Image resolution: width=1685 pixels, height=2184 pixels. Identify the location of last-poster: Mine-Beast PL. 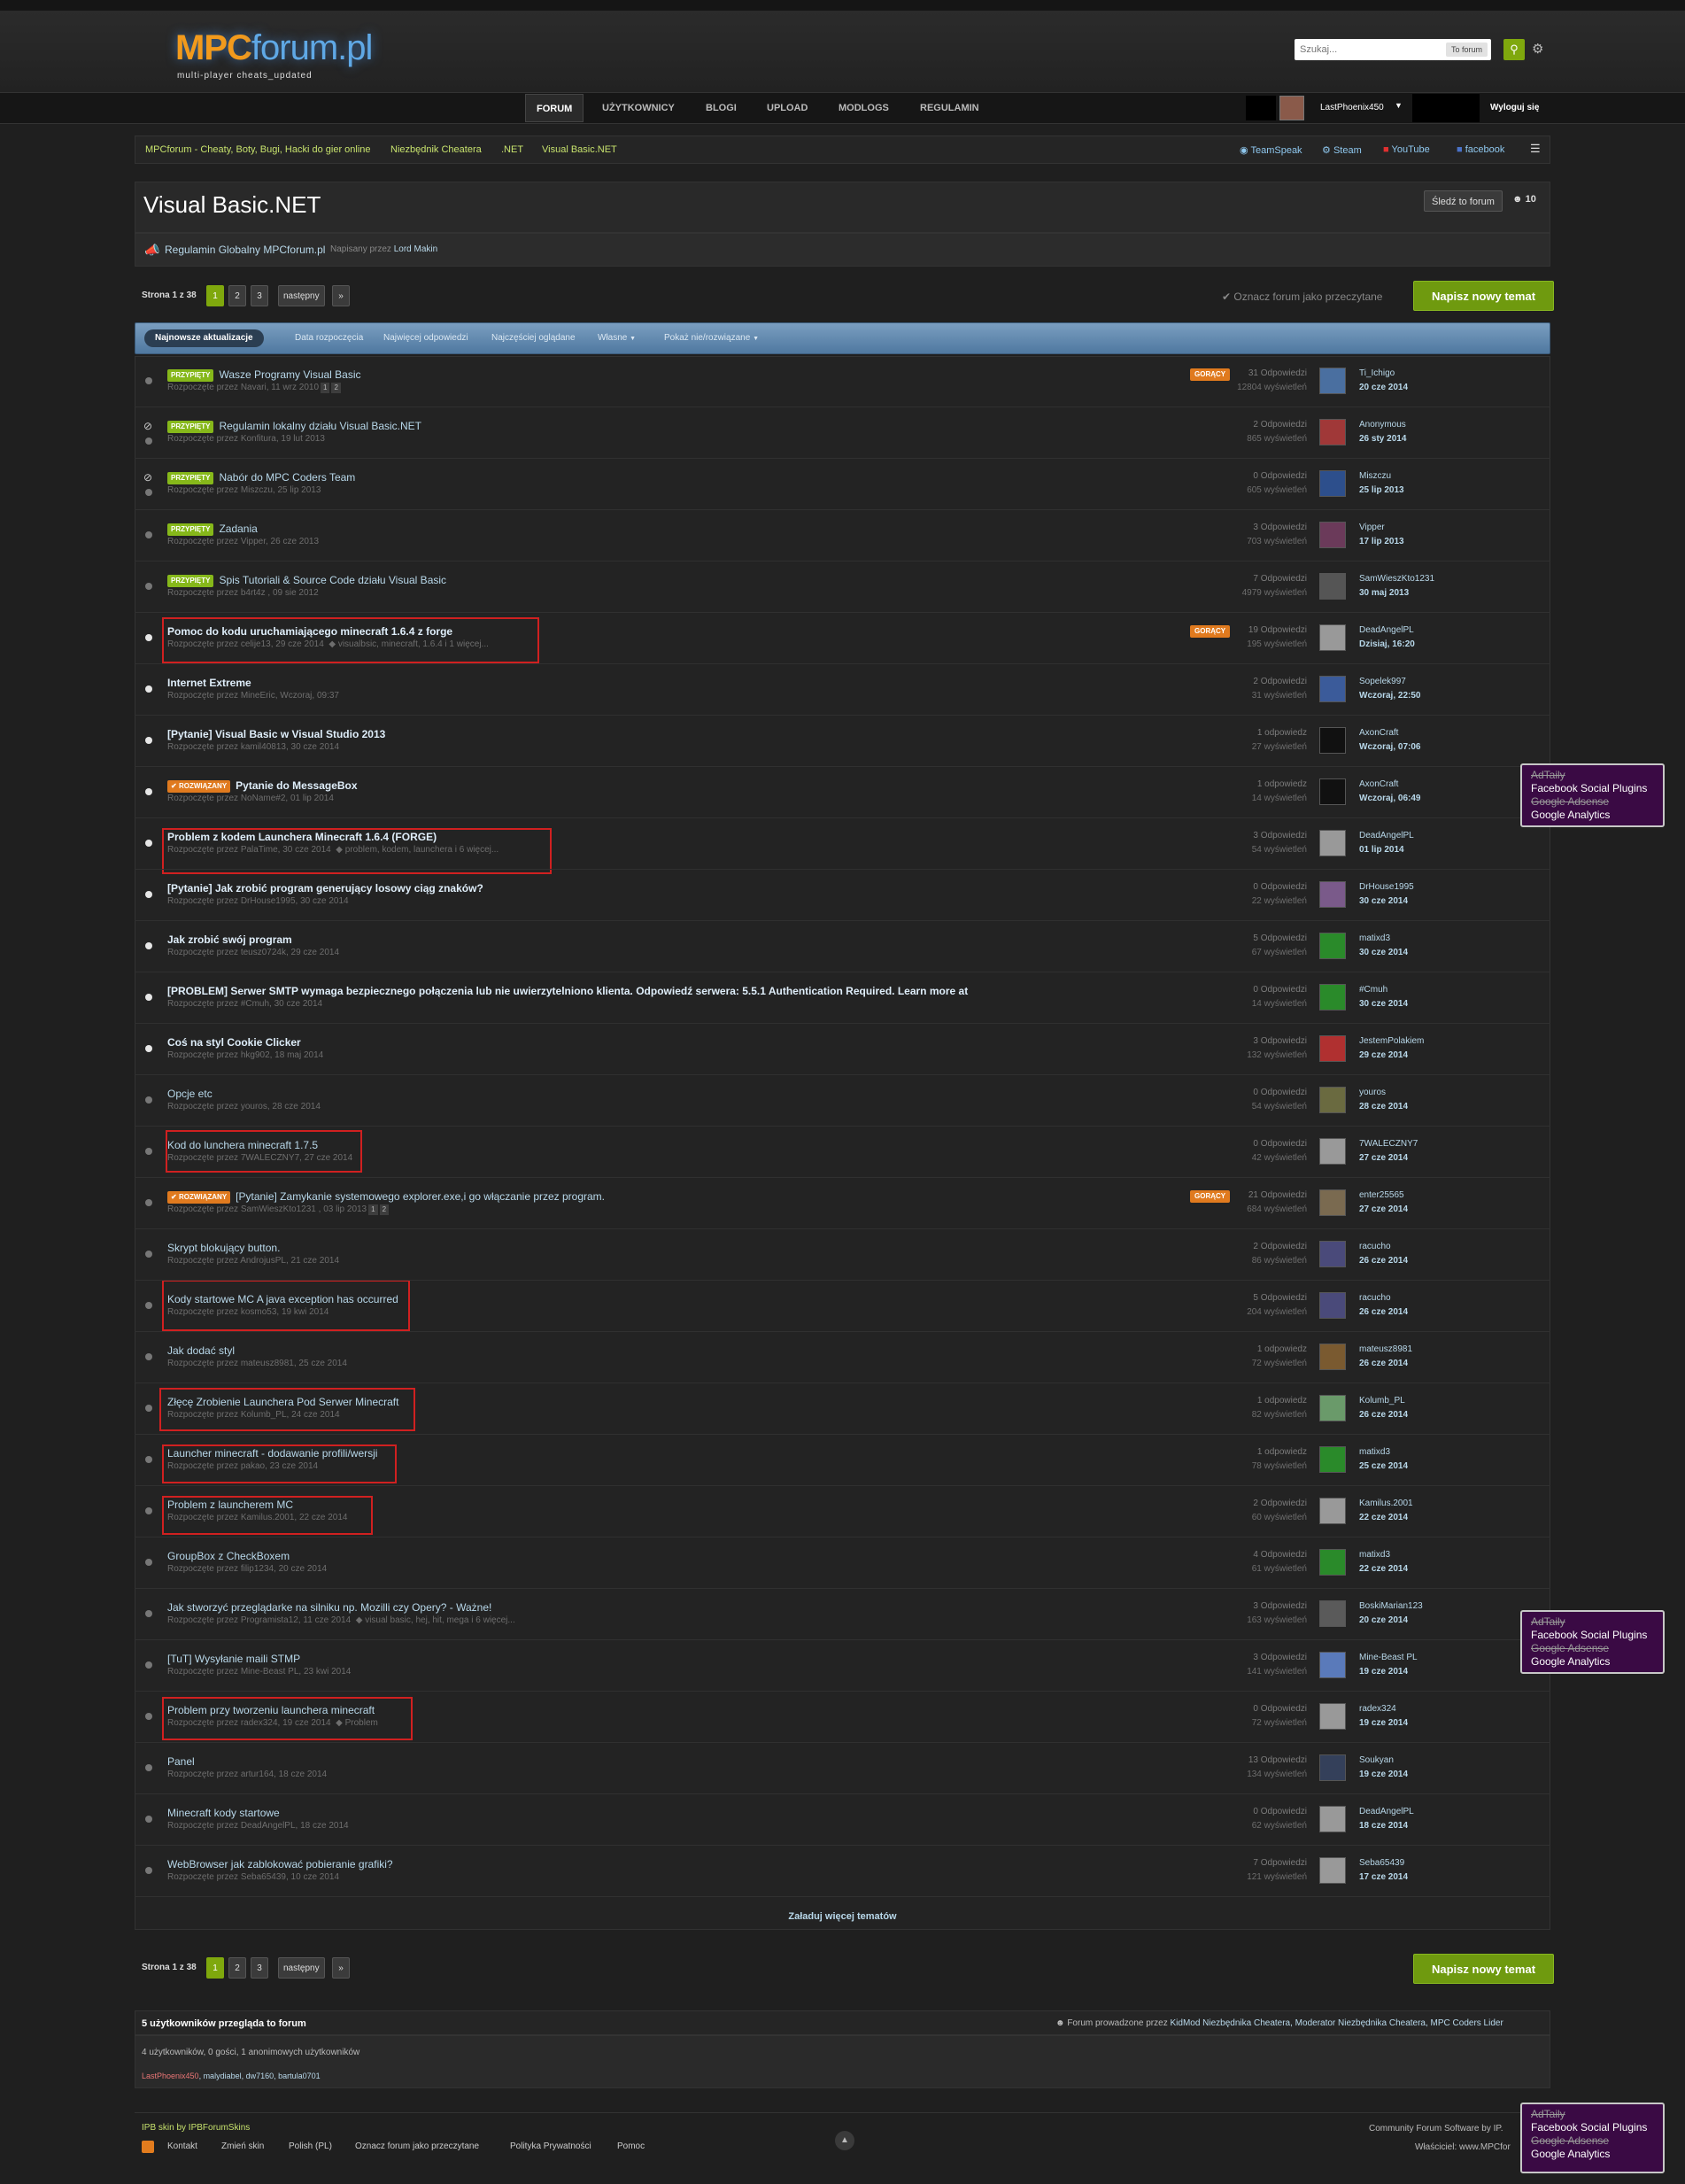
(1388, 1657).